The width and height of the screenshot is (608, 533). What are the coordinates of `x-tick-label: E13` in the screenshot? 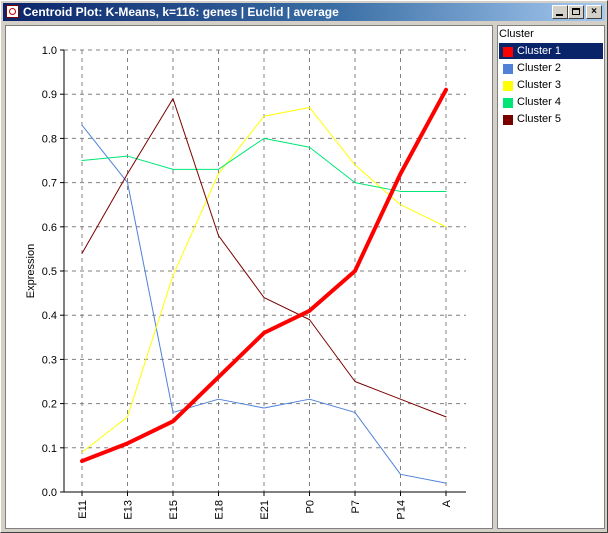 It's located at (129, 510).